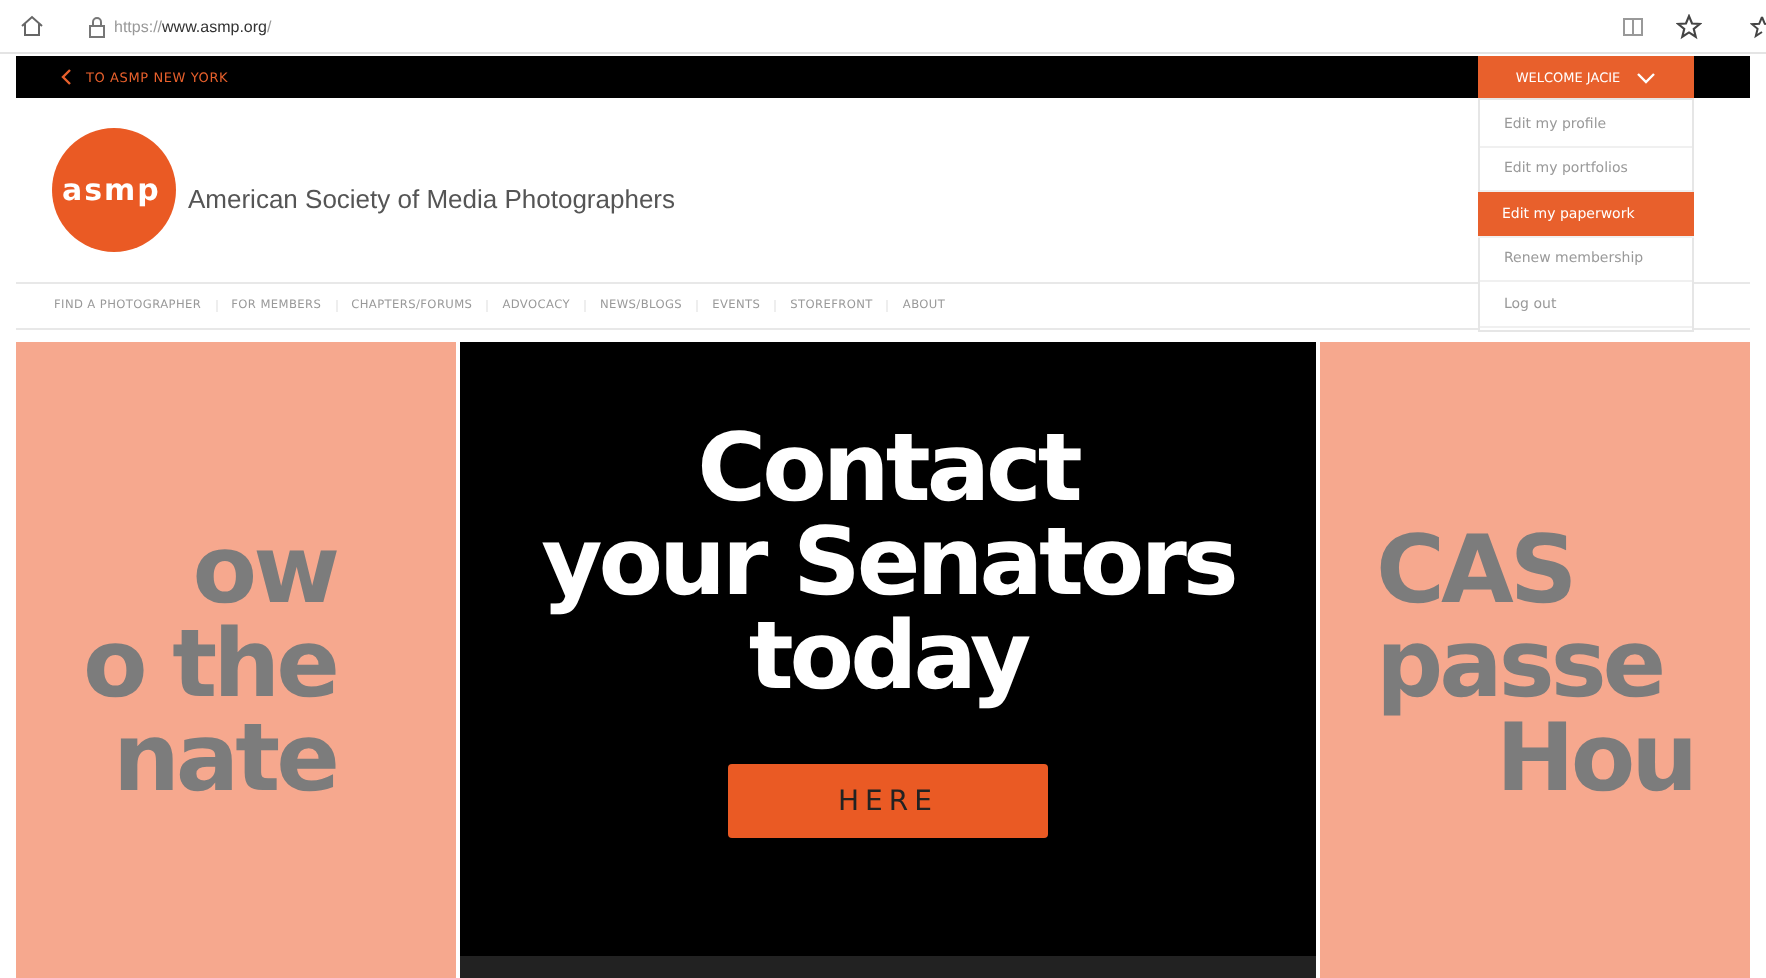 This screenshot has width=1766, height=978. What do you see at coordinates (209, 665) in the screenshot?
I see `slide-headline-line: o the` at bounding box center [209, 665].